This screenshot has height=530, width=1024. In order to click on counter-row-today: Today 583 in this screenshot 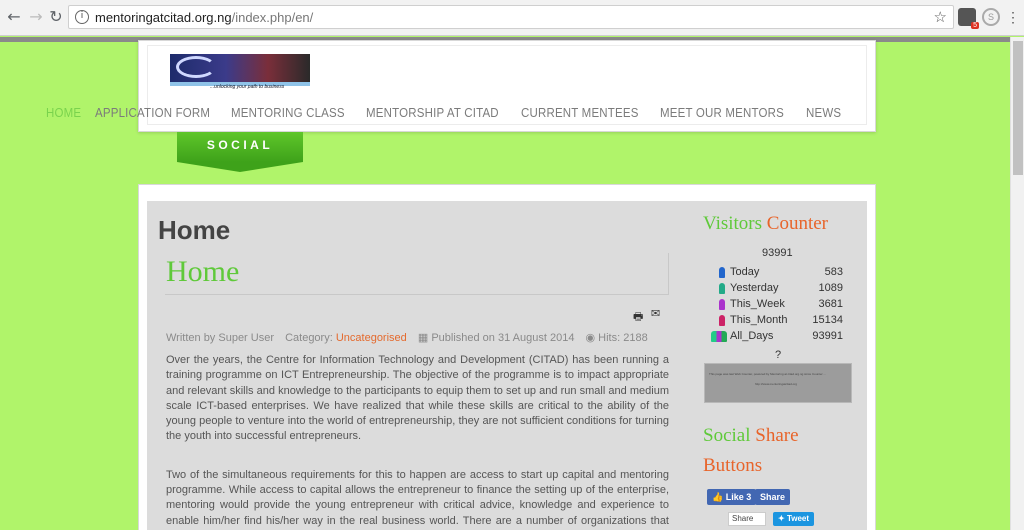, I will do `click(777, 273)`.